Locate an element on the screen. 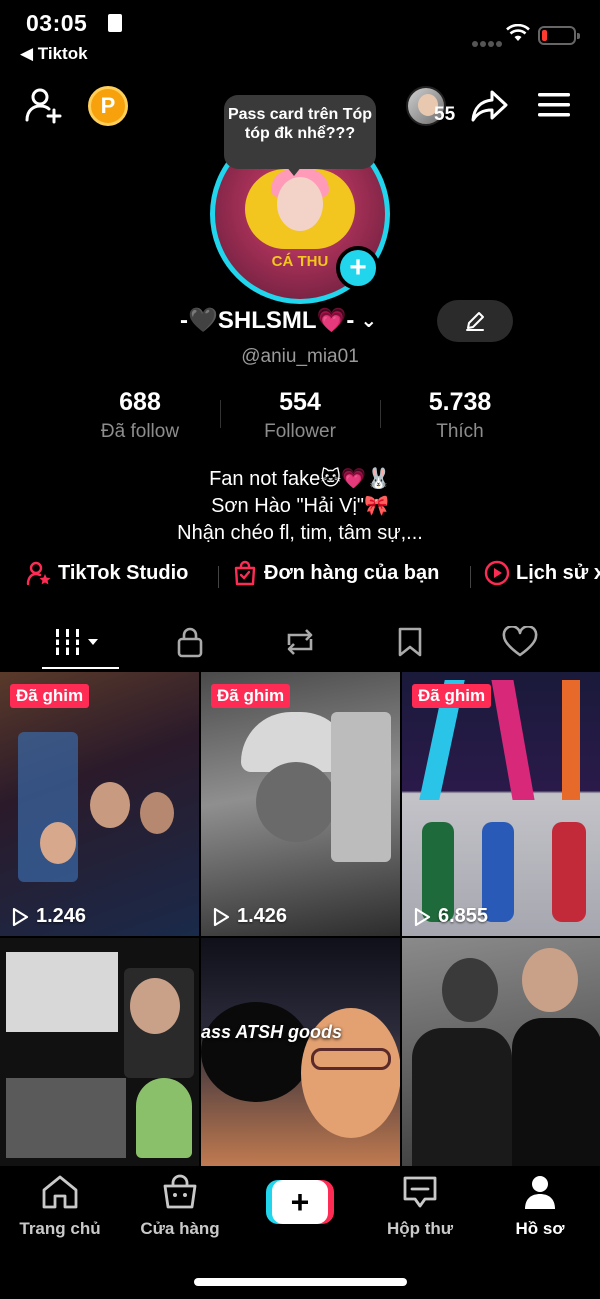  tab-videos is located at coordinates (80, 642).